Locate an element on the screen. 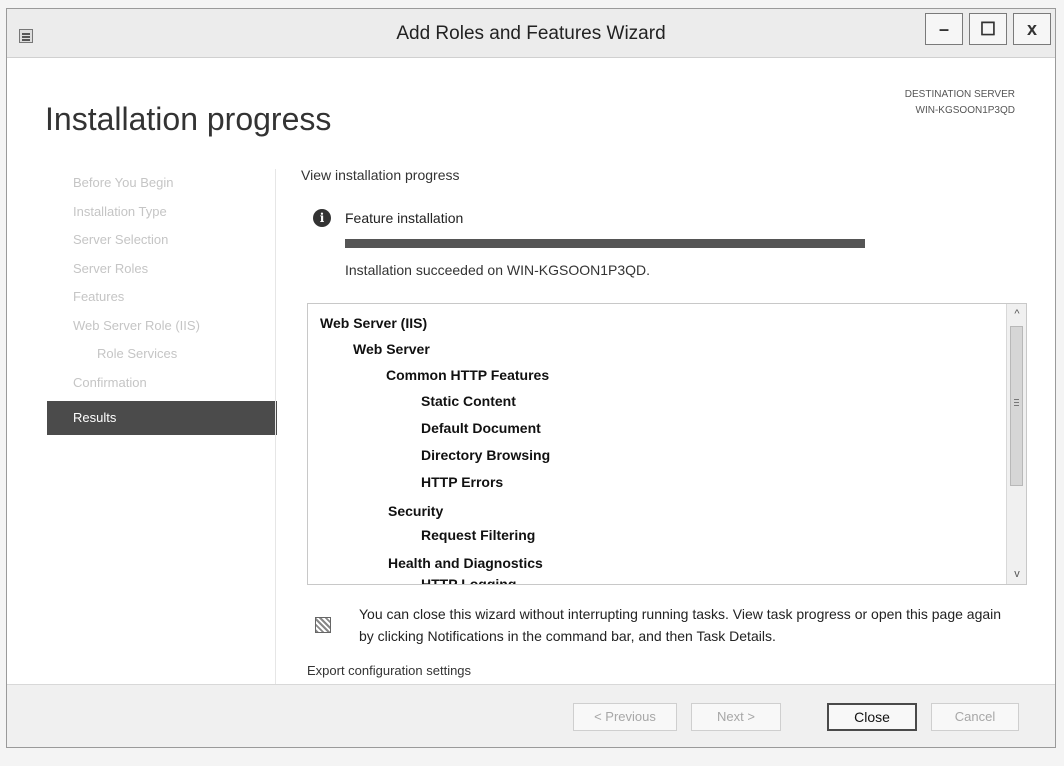  step-installation-type: Installation Type is located at coordinates (120, 211).